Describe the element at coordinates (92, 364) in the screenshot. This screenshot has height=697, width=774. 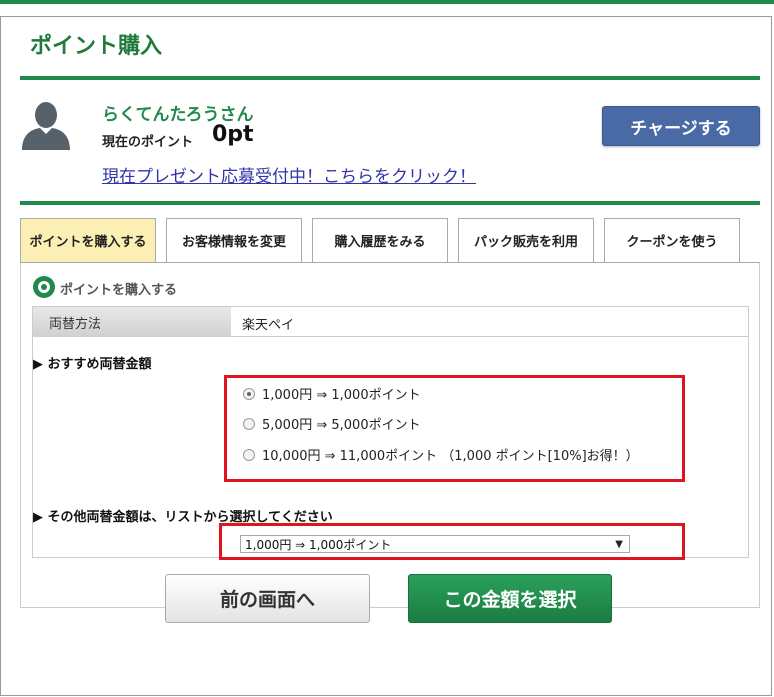
I see `recommended-amount-heading: ▶ おすすめ両替金額` at that location.